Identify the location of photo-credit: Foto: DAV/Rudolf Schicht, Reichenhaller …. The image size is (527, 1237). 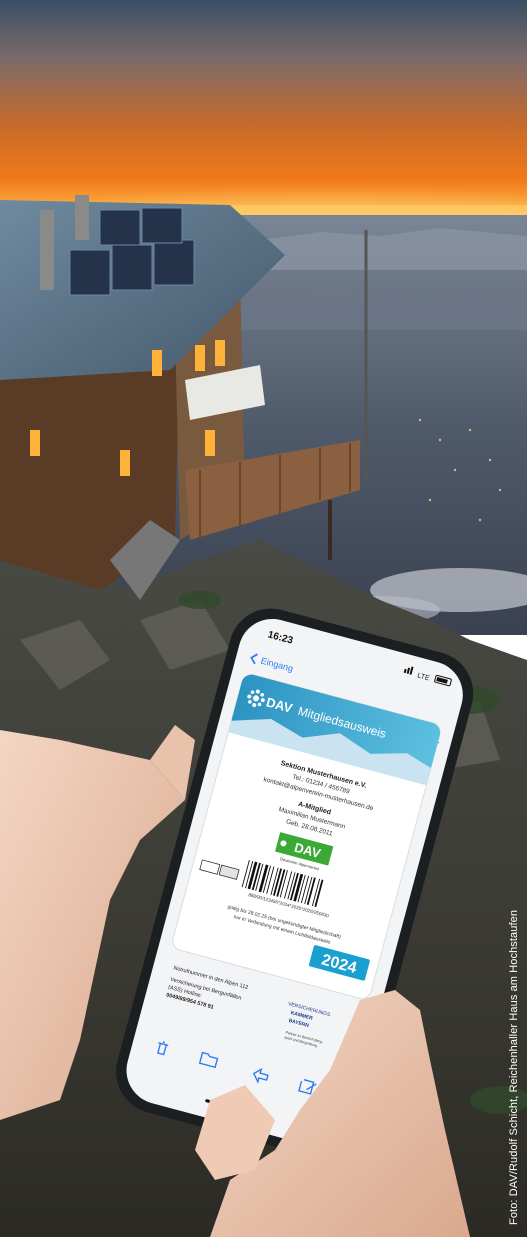
(514, 1067).